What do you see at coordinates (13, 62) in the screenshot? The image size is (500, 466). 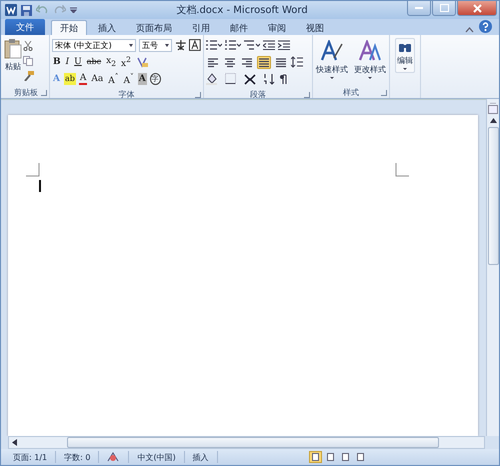 I see `paste-button: 粘贴` at bounding box center [13, 62].